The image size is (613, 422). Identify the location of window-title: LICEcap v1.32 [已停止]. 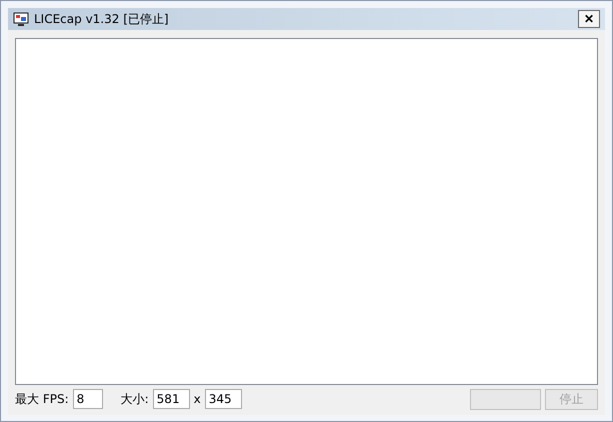
(102, 19).